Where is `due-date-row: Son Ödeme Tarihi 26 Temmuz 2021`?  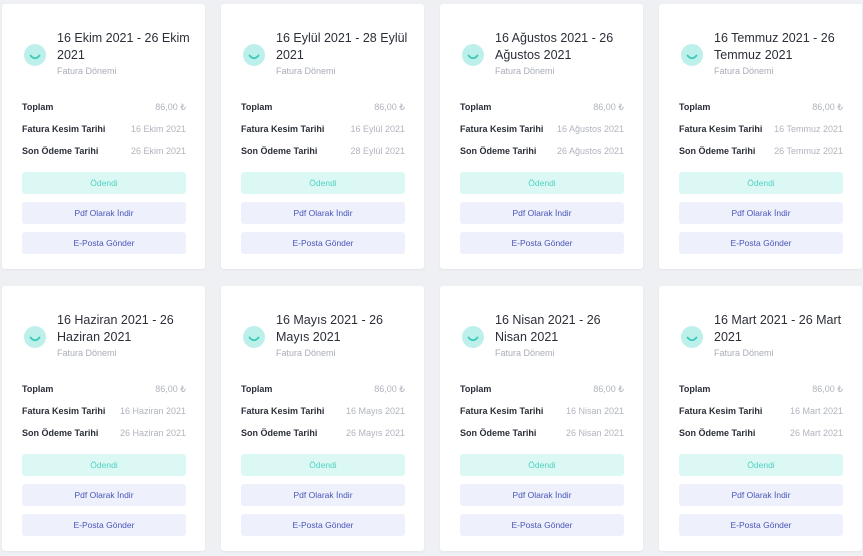
due-date-row: Son Ödeme Tarihi 26 Temmuz 2021 is located at coordinates (761, 151).